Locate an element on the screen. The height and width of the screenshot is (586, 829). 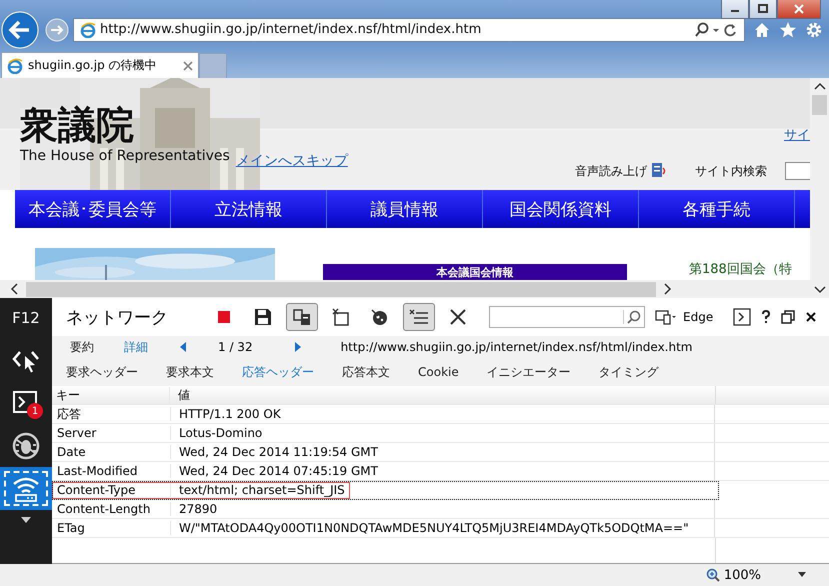
save-icon is located at coordinates (263, 317).